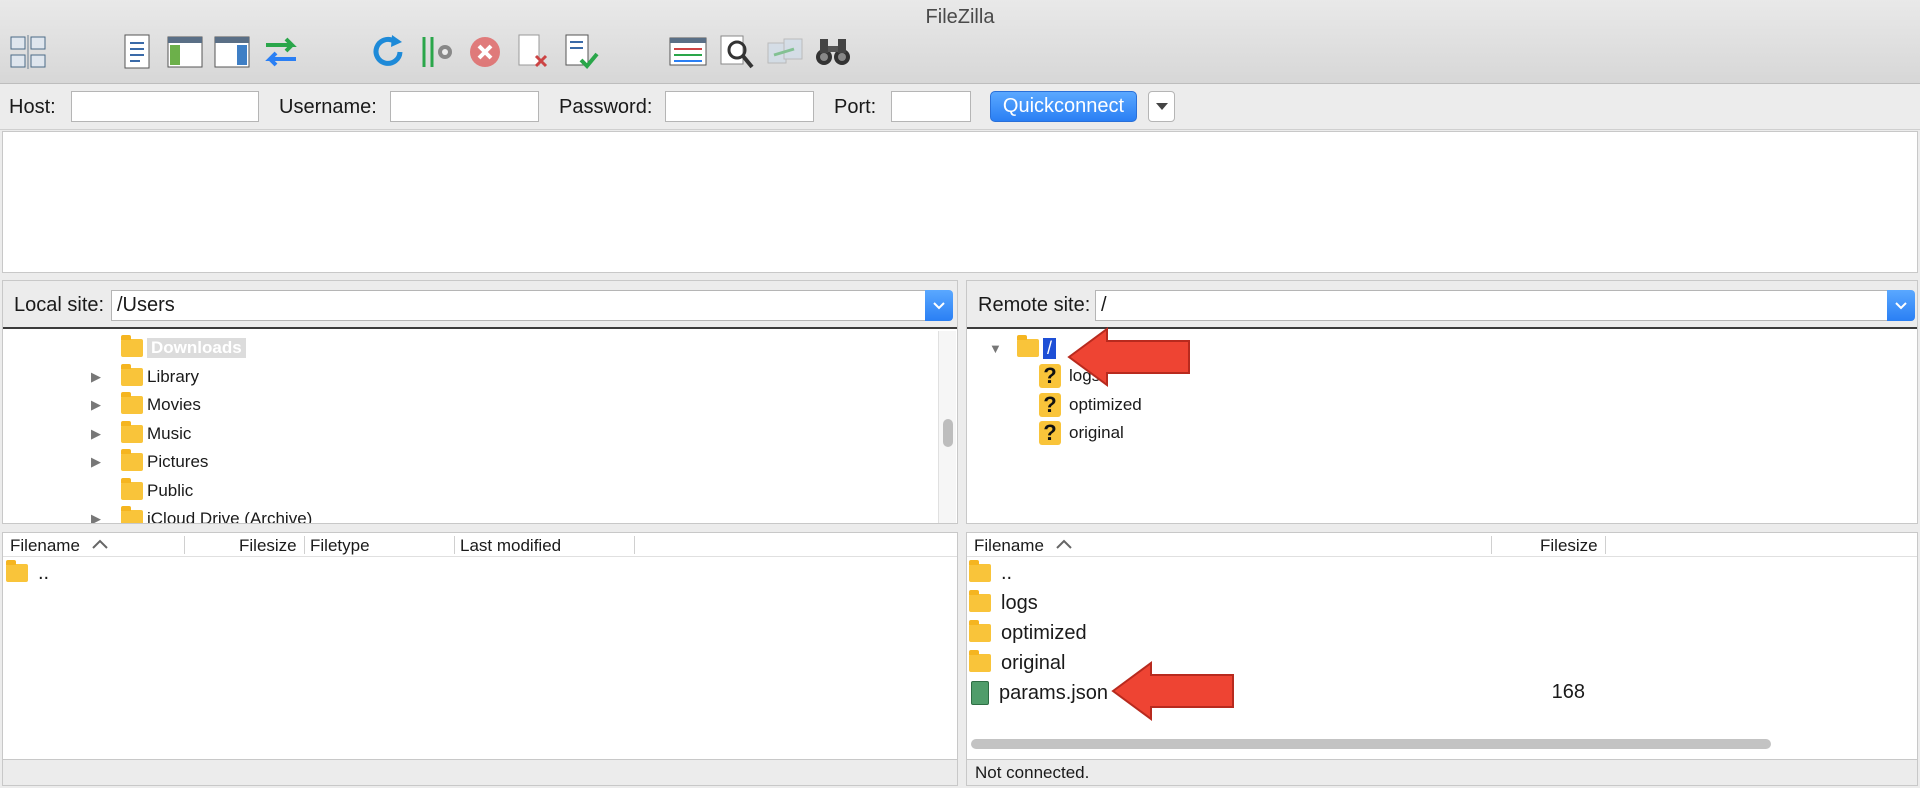  What do you see at coordinates (437, 52) in the screenshot?
I see `filter-settings-icon` at bounding box center [437, 52].